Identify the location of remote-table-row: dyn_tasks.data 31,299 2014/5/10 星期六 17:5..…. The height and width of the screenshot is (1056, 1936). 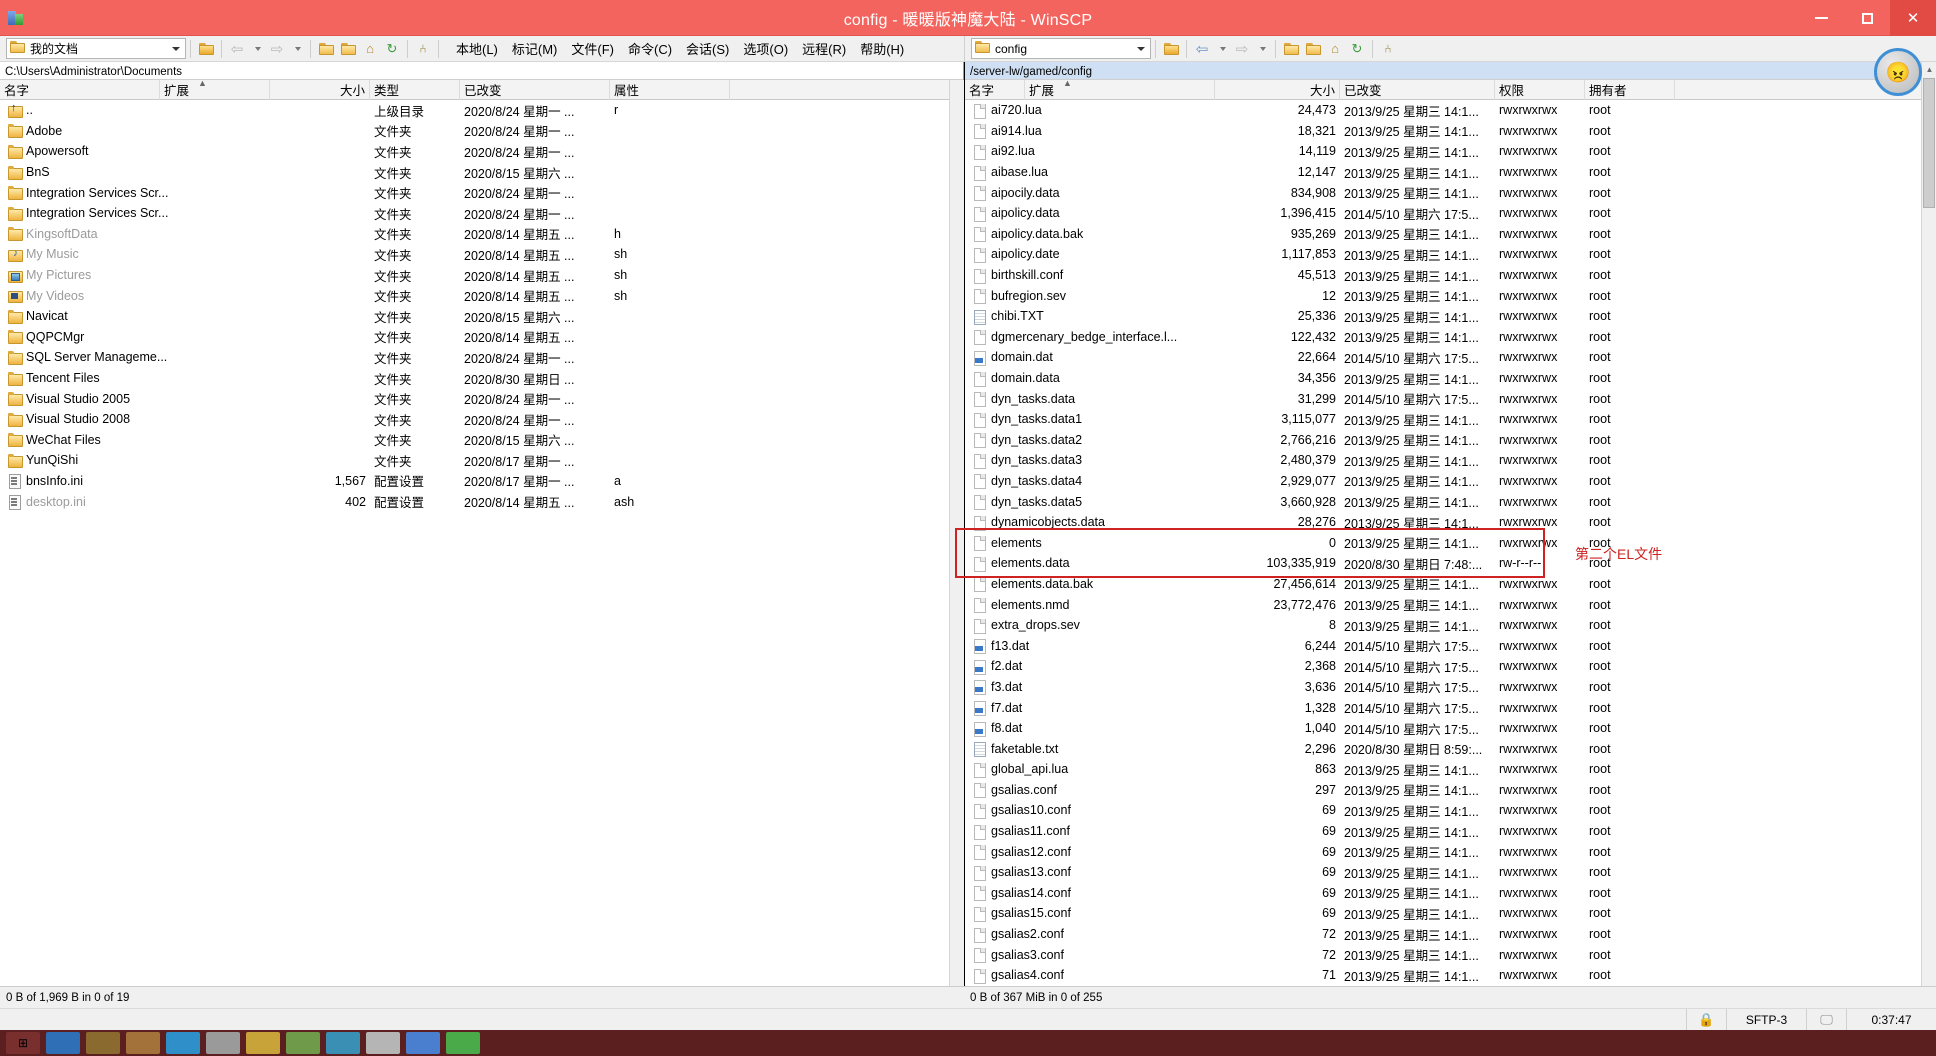
(1450, 398).